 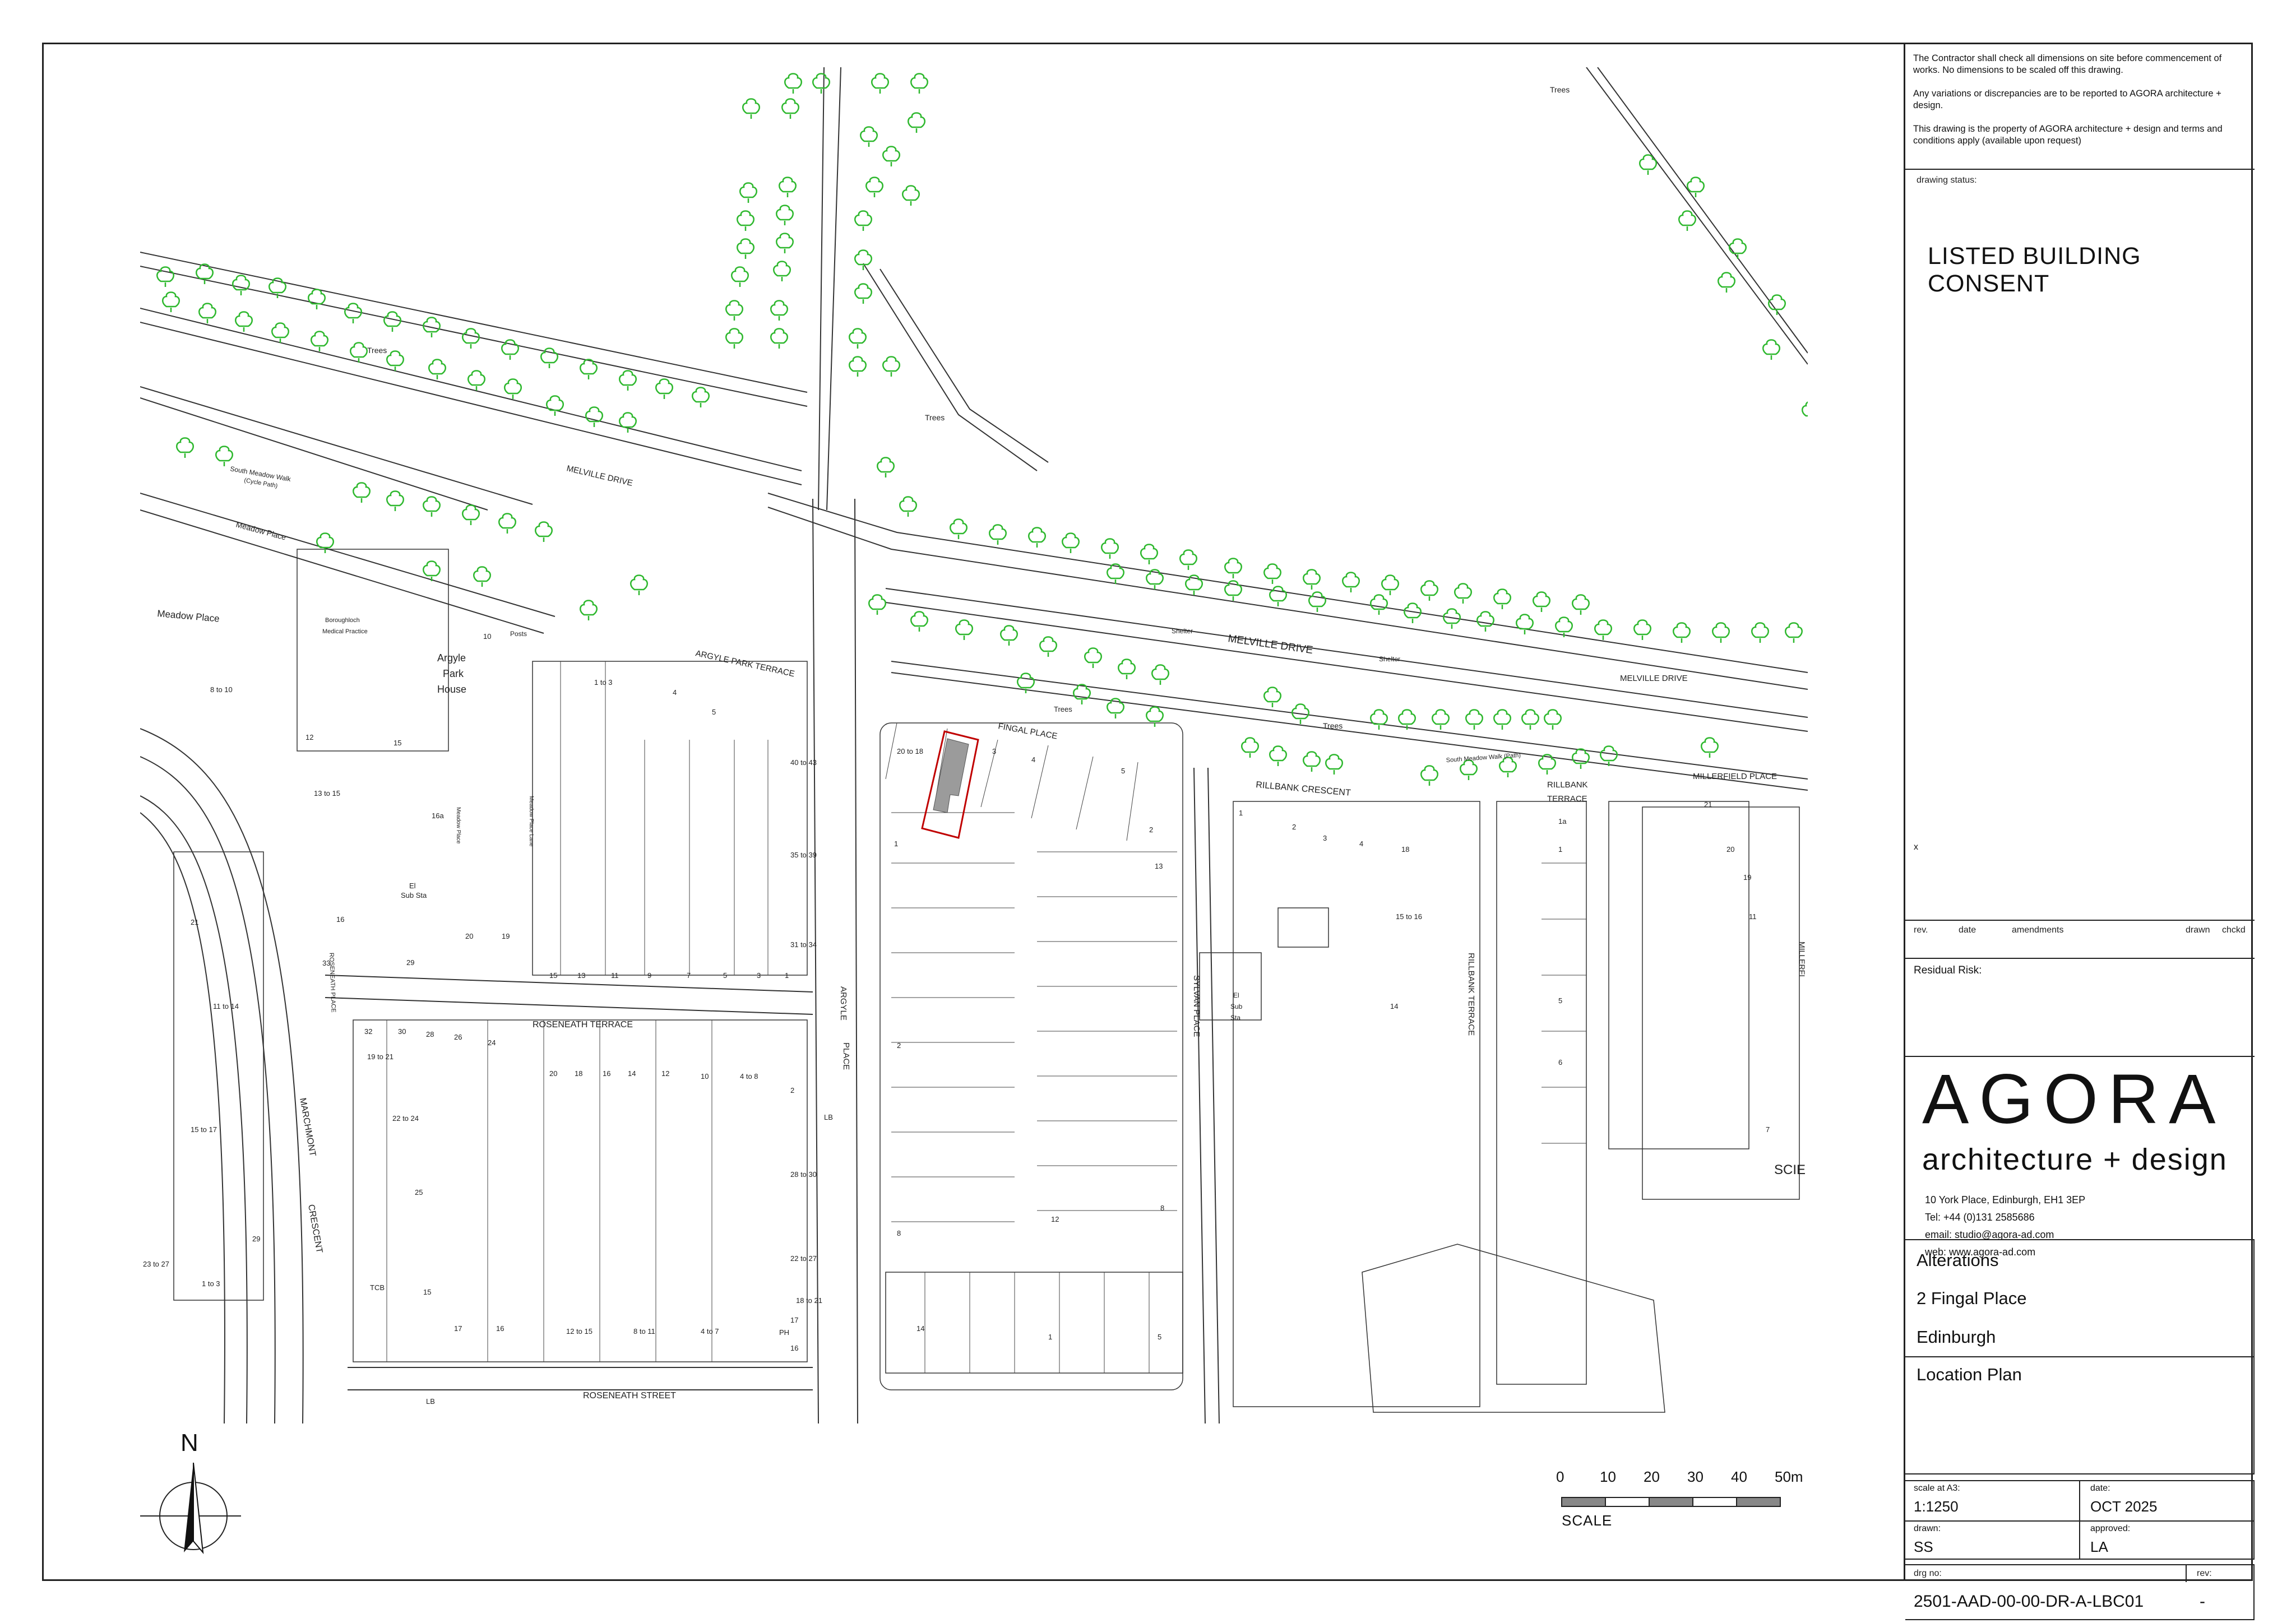 I want to click on north-letter: N, so click(x=189, y=1443).